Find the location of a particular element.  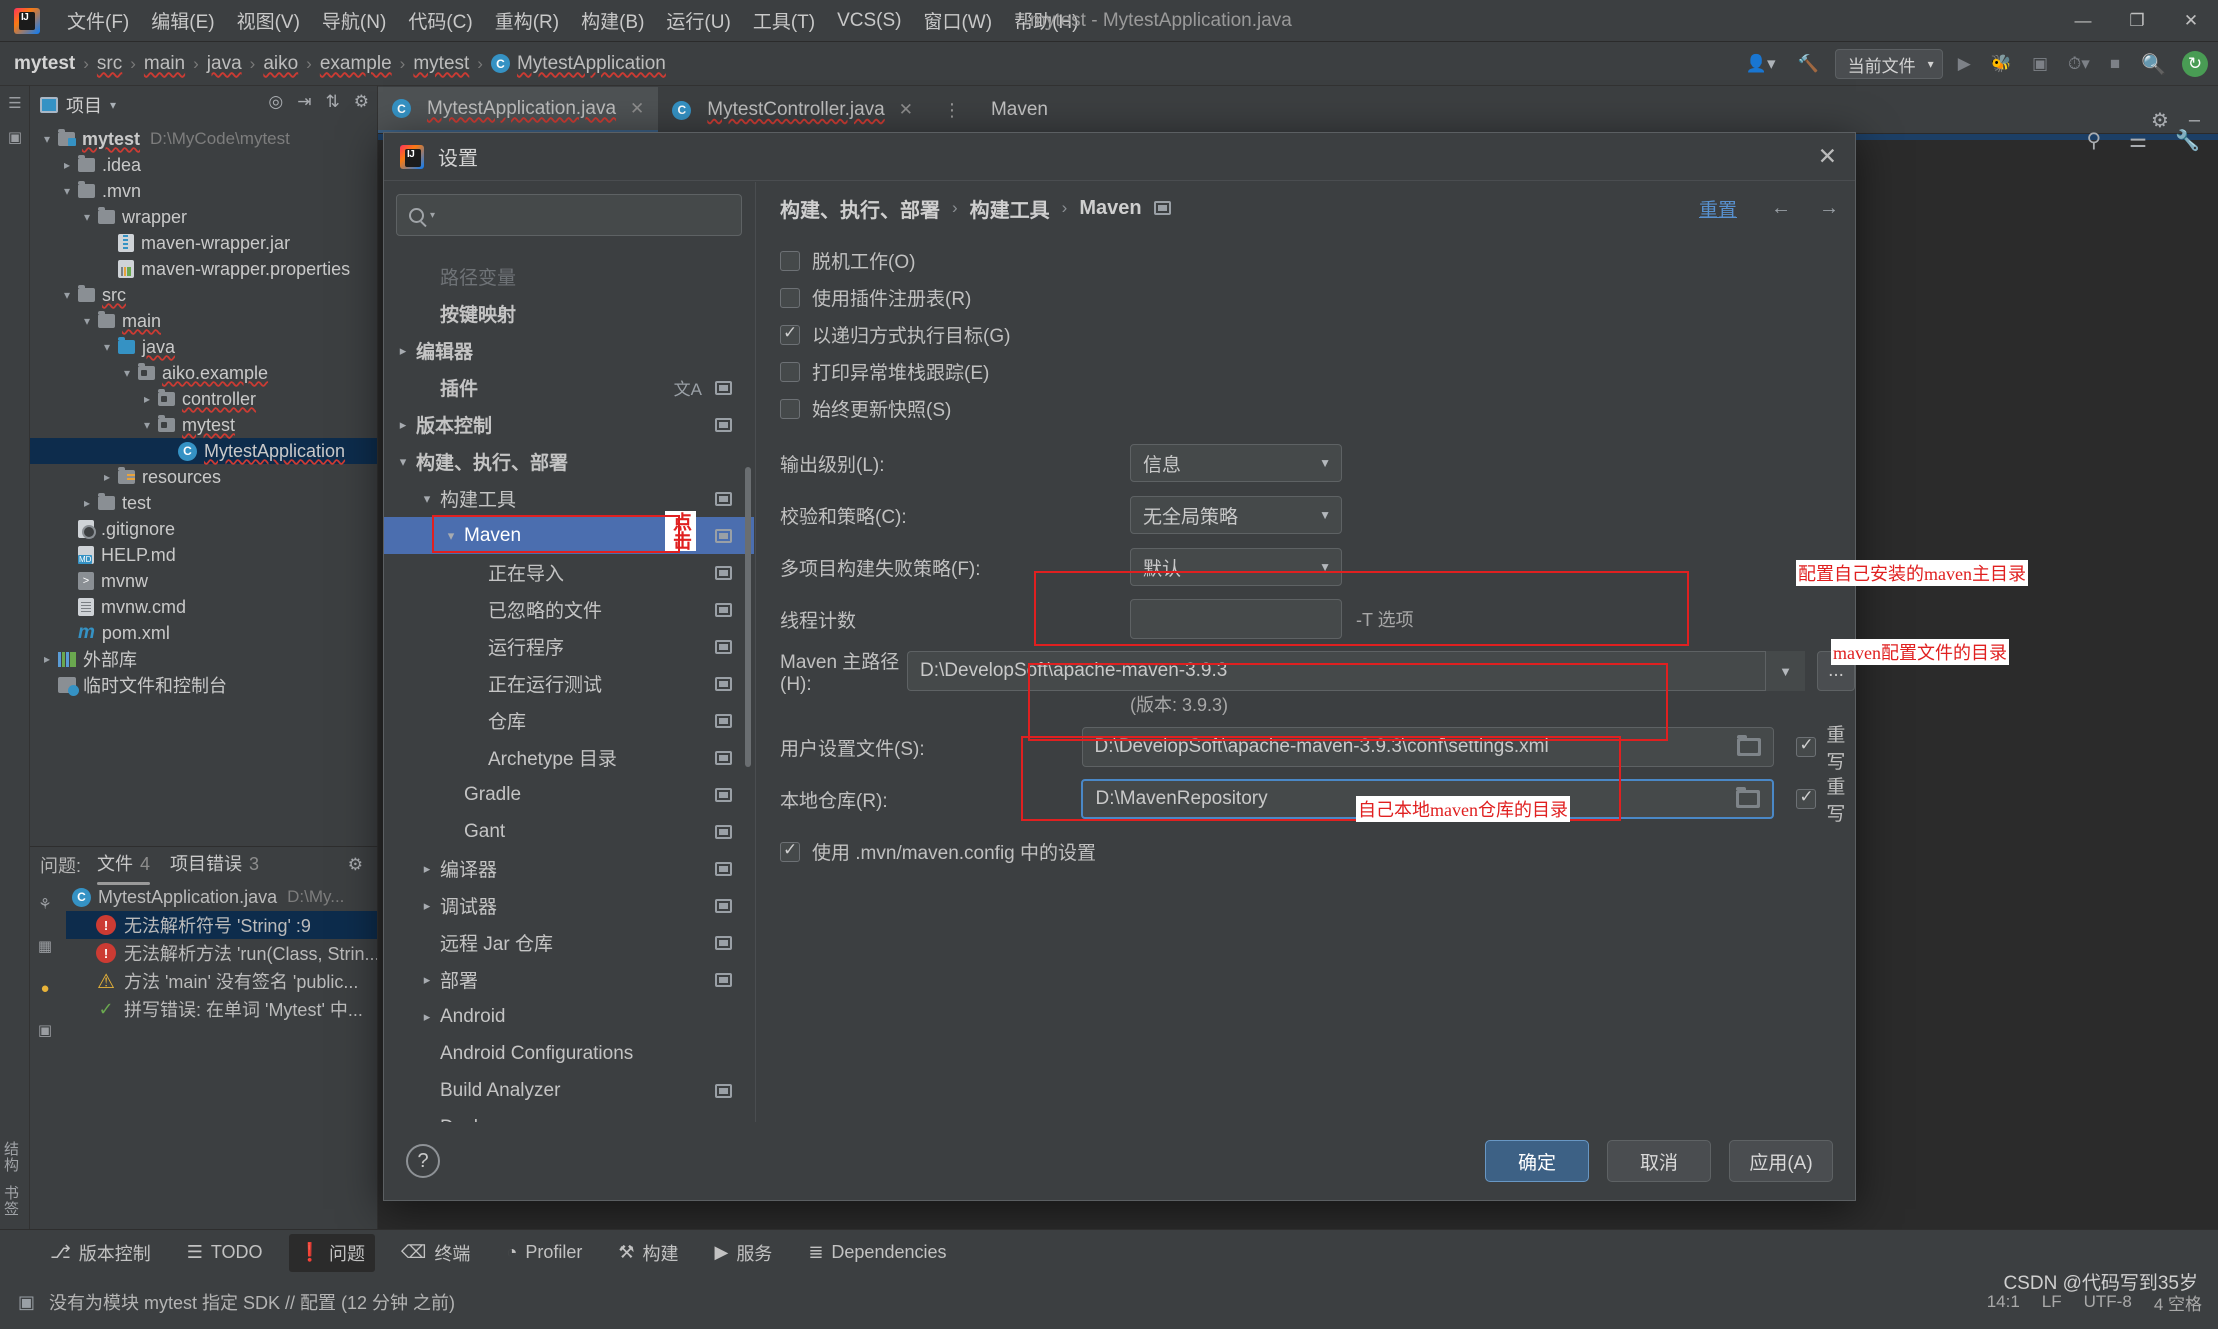

settings-tree-item: ▸ 部署 is located at coordinates (569, 979).